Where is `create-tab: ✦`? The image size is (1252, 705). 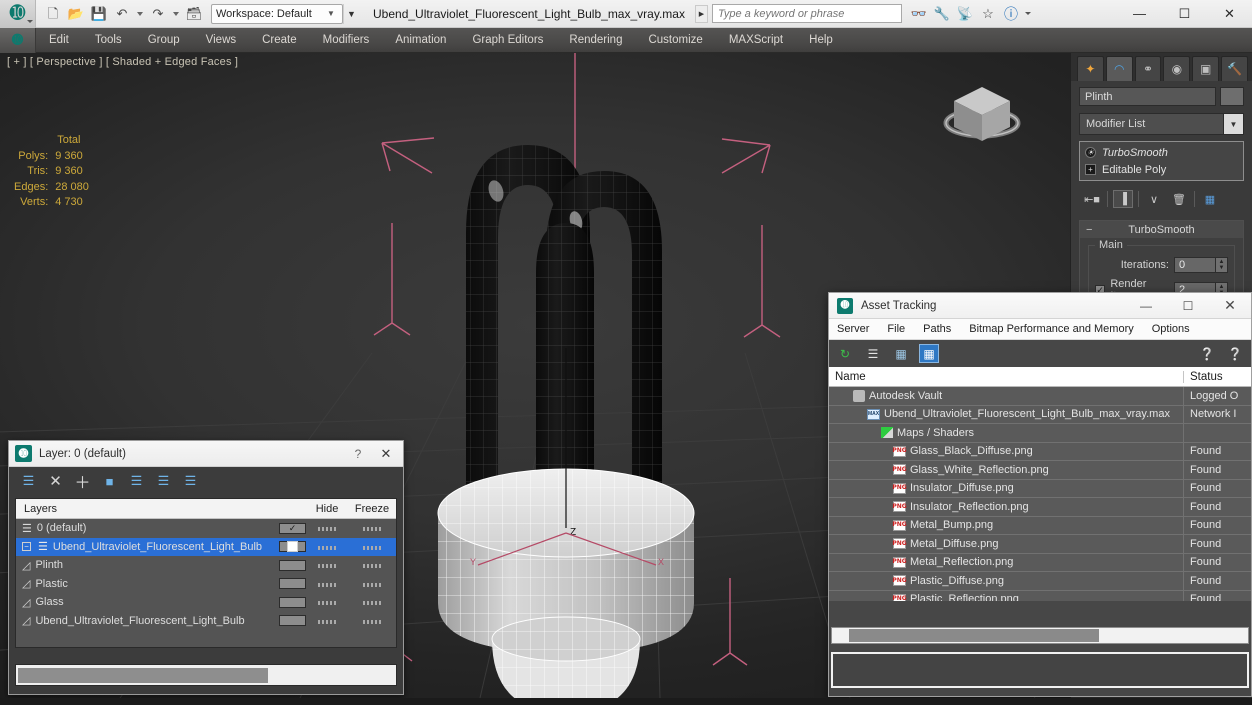 create-tab: ✦ is located at coordinates (1090, 68).